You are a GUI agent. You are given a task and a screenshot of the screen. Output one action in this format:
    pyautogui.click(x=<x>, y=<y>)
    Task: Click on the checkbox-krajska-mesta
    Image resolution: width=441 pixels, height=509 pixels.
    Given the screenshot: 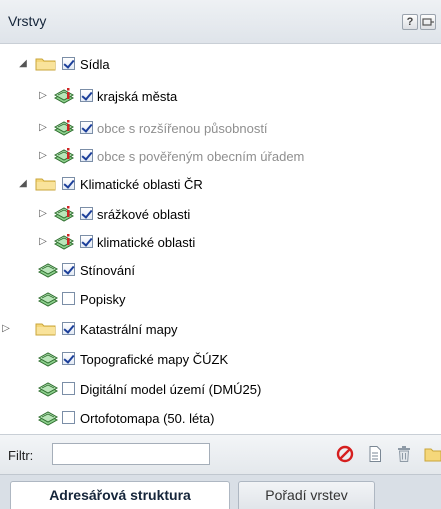 What is the action you would take?
    pyautogui.click(x=86, y=95)
    